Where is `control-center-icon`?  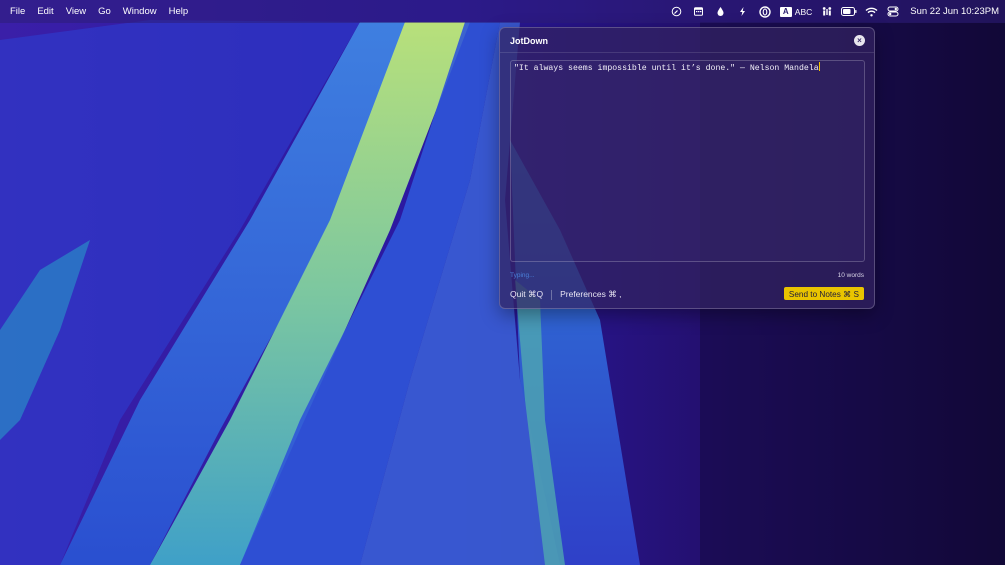 control-center-icon is located at coordinates (893, 11).